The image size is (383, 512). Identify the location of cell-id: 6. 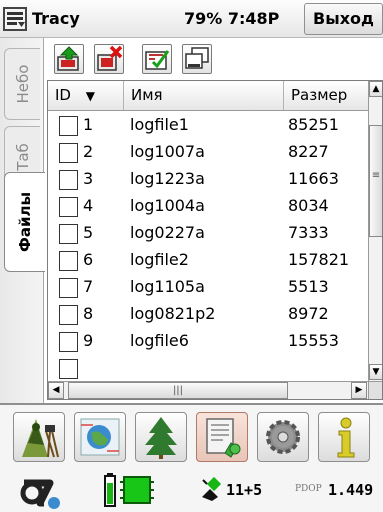
(88, 259).